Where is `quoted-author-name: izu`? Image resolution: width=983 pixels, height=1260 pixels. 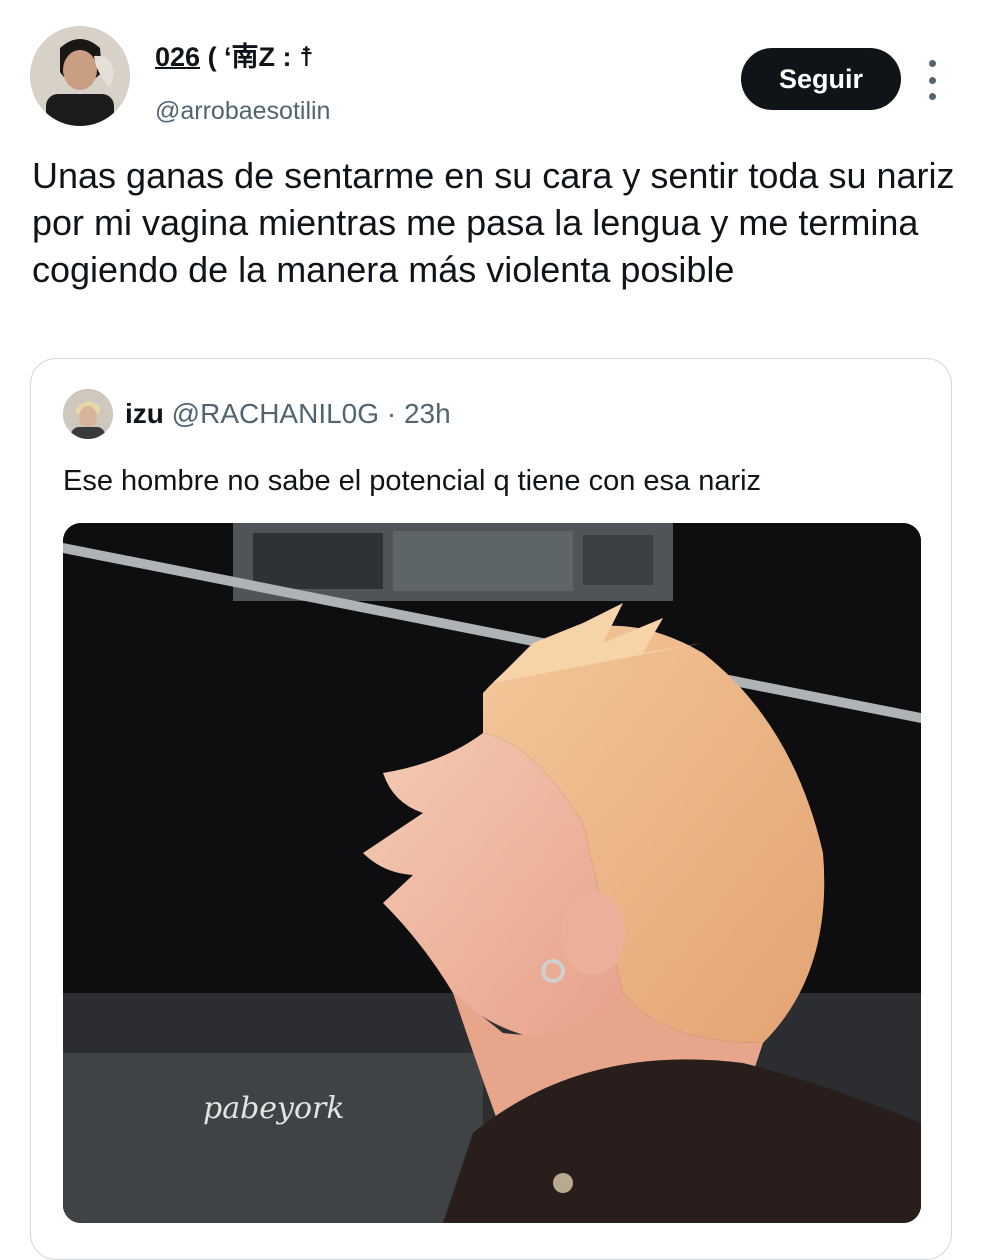
quoted-author-name: izu is located at coordinates (144, 413).